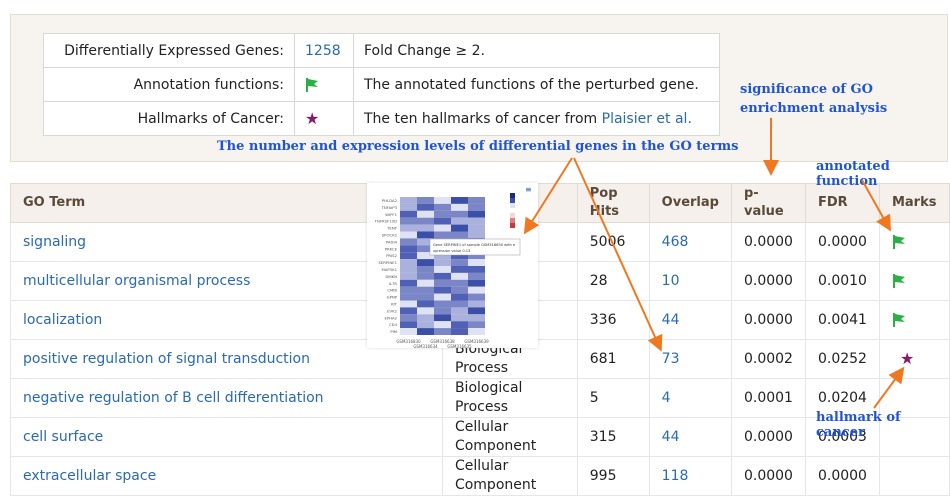 This screenshot has height=501, width=950. Describe the element at coordinates (324, 50) in the screenshot. I see `deg-count-link: 1258` at that location.